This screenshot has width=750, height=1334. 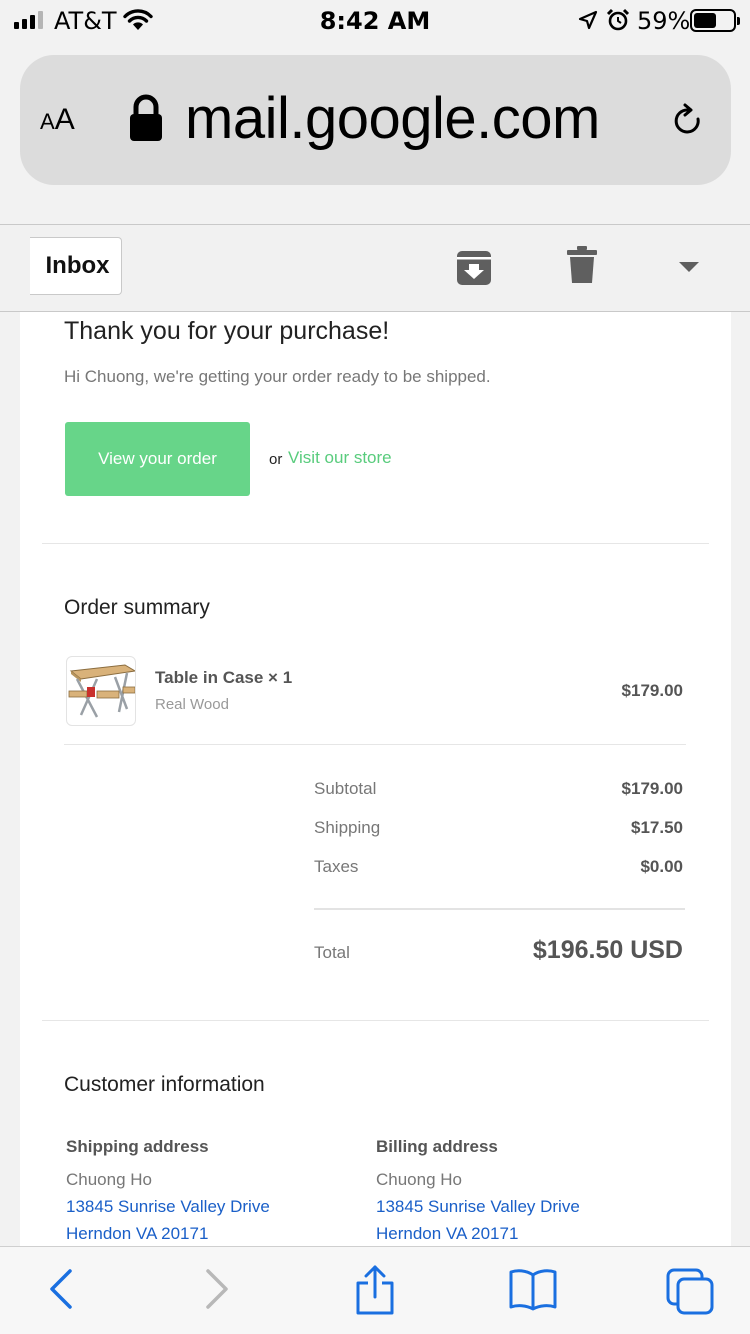 I want to click on battery-percent: 59%, so click(x=664, y=21).